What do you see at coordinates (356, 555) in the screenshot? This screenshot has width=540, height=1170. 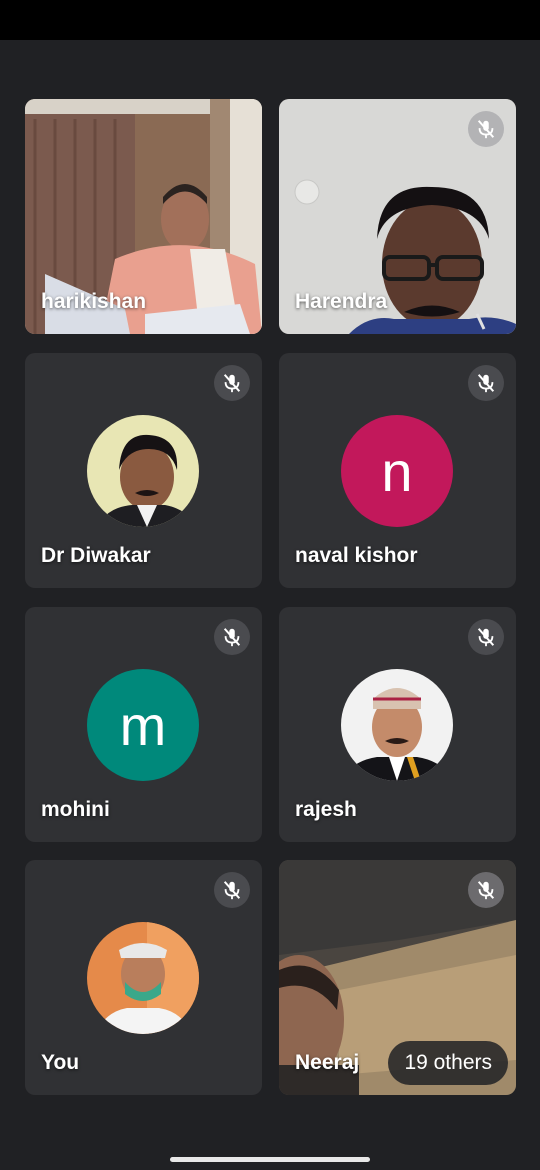 I see `participant-name: naval kishor` at bounding box center [356, 555].